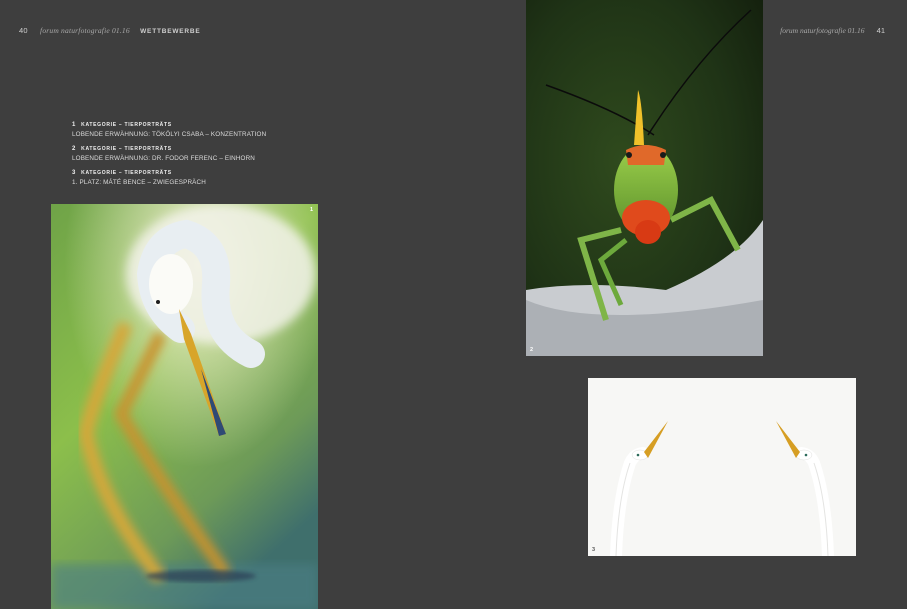 The width and height of the screenshot is (907, 609). I want to click on photo-number: 3, so click(594, 550).